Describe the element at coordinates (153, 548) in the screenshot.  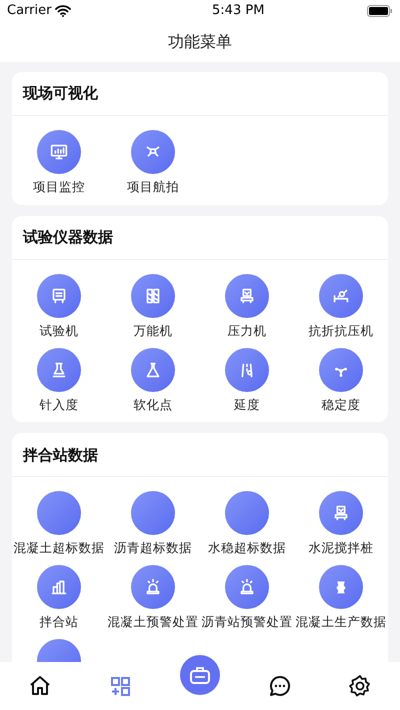
I see `menu-label: 沥青超标数据` at that location.